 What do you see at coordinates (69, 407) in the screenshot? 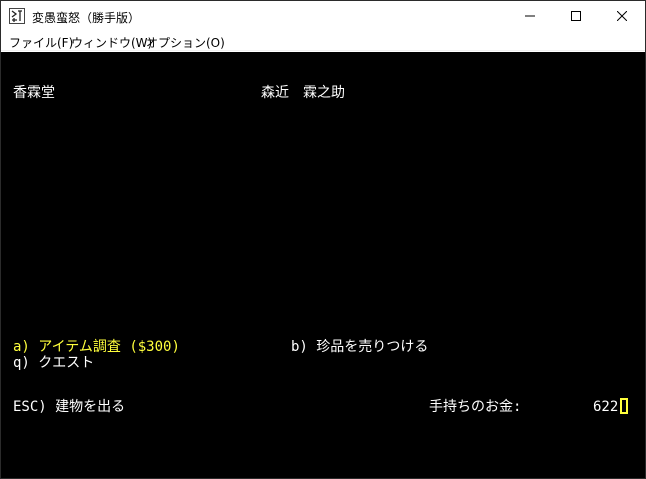
I see `option-exit-building: ESC) 建物を出る` at bounding box center [69, 407].